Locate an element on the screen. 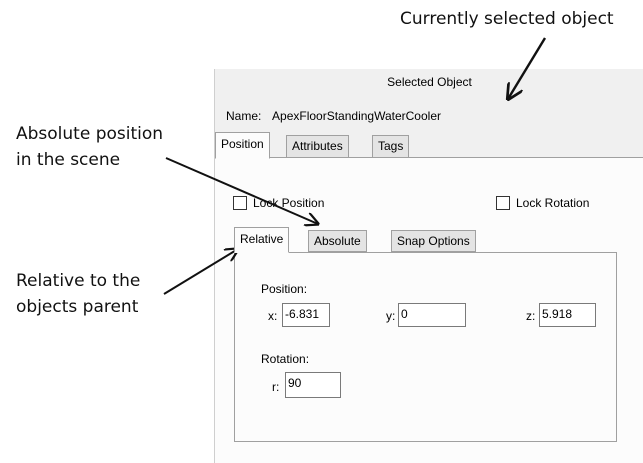  r-label: r: is located at coordinates (276, 387).